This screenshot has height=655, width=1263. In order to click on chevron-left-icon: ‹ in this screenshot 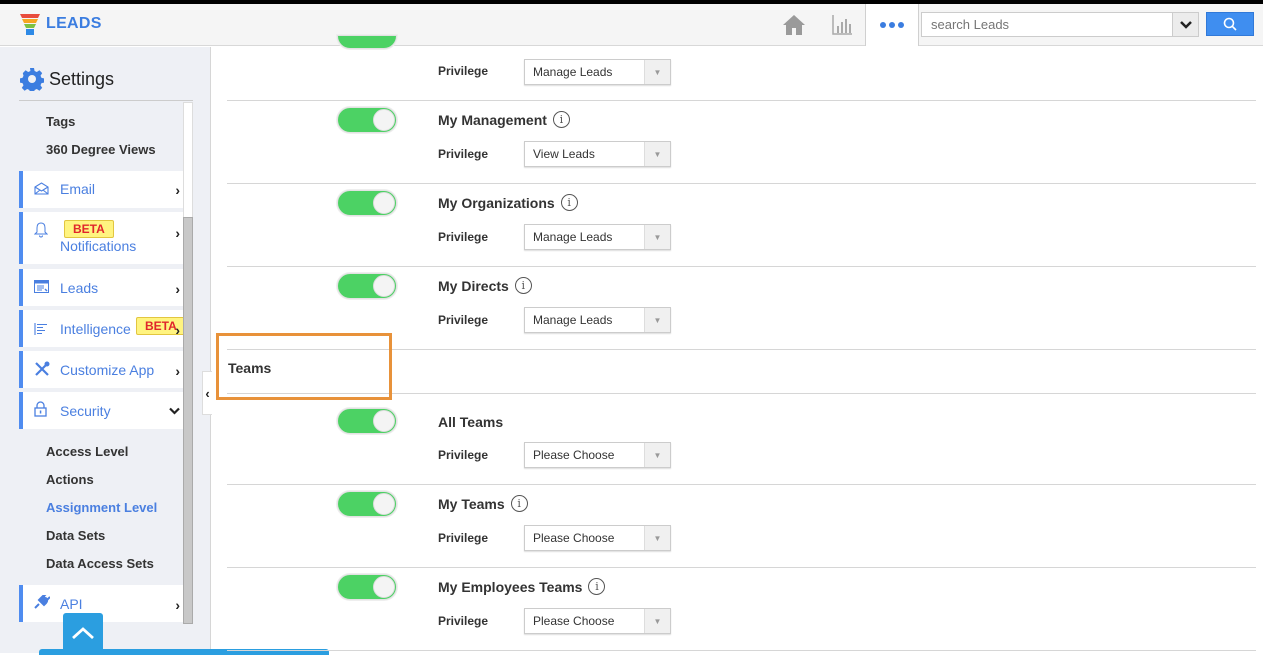, I will do `click(207, 393)`.